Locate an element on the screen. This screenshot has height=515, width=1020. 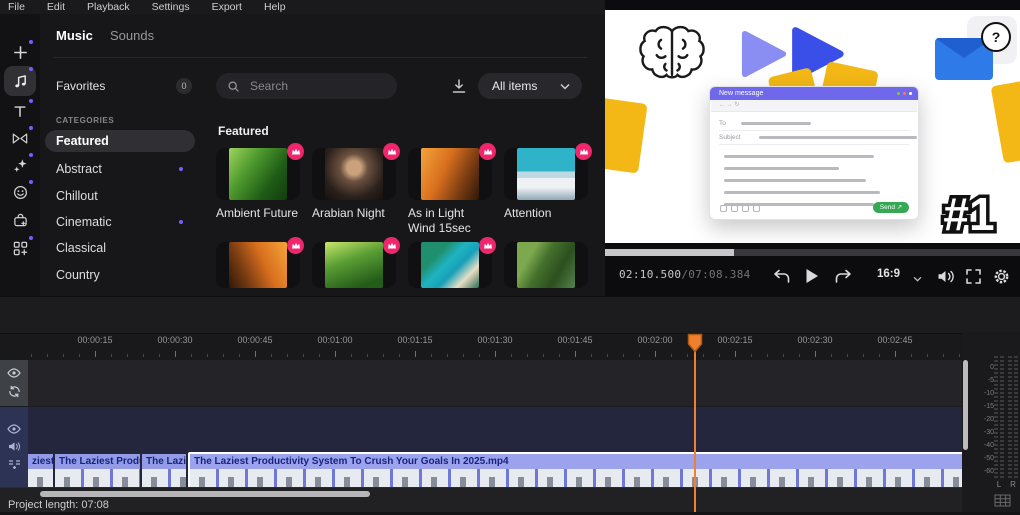
question-badge-graphic: ? is located at coordinates (996, 37).